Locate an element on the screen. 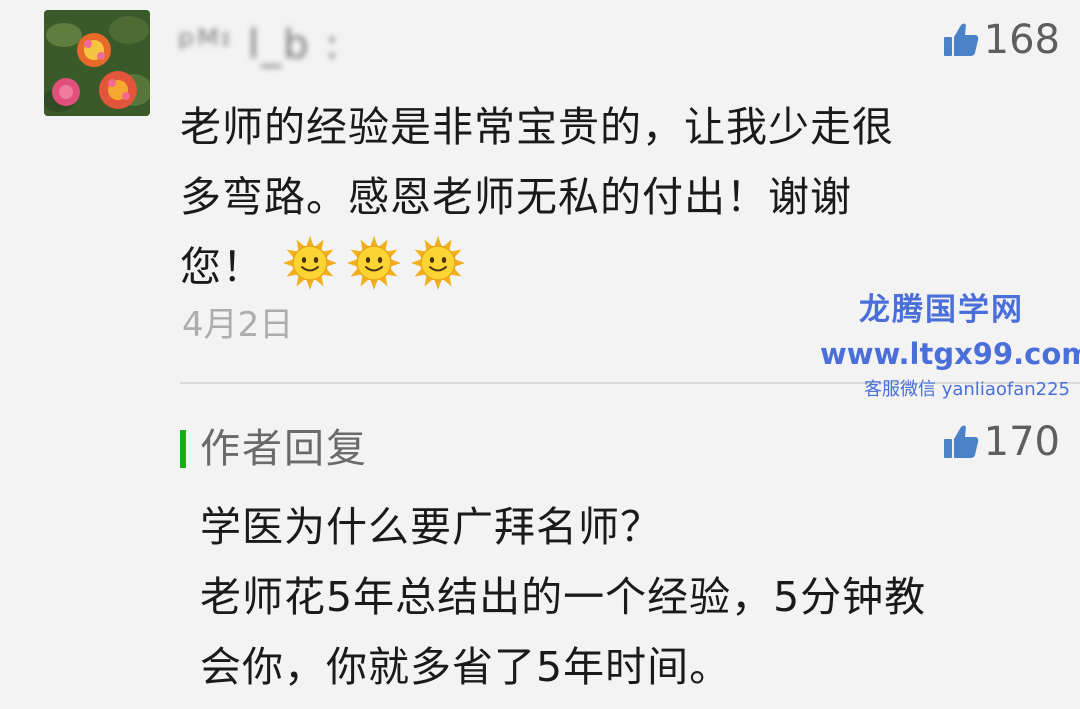 The image size is (1080, 709). reply-title: 作者回复 is located at coordinates (284, 449).